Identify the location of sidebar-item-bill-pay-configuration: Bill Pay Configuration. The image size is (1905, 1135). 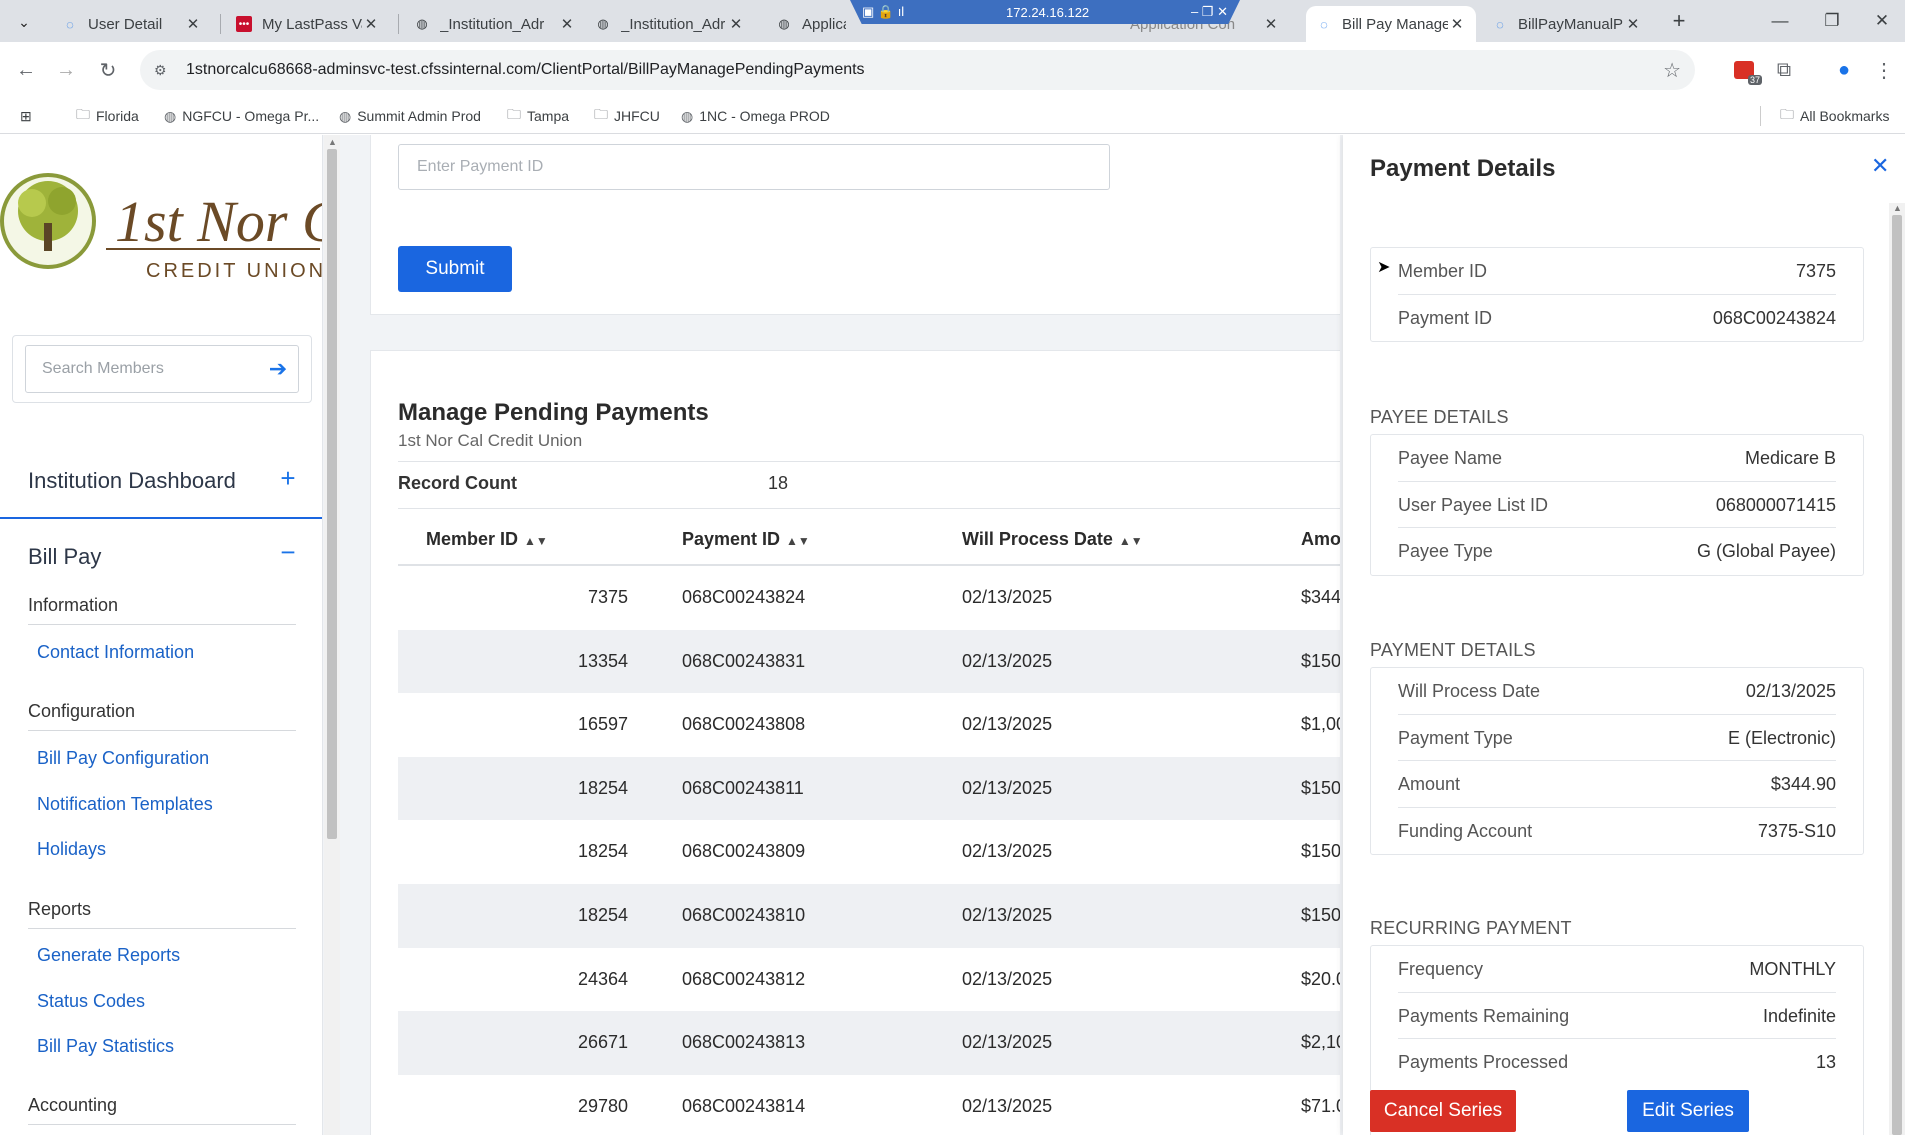
(123, 758).